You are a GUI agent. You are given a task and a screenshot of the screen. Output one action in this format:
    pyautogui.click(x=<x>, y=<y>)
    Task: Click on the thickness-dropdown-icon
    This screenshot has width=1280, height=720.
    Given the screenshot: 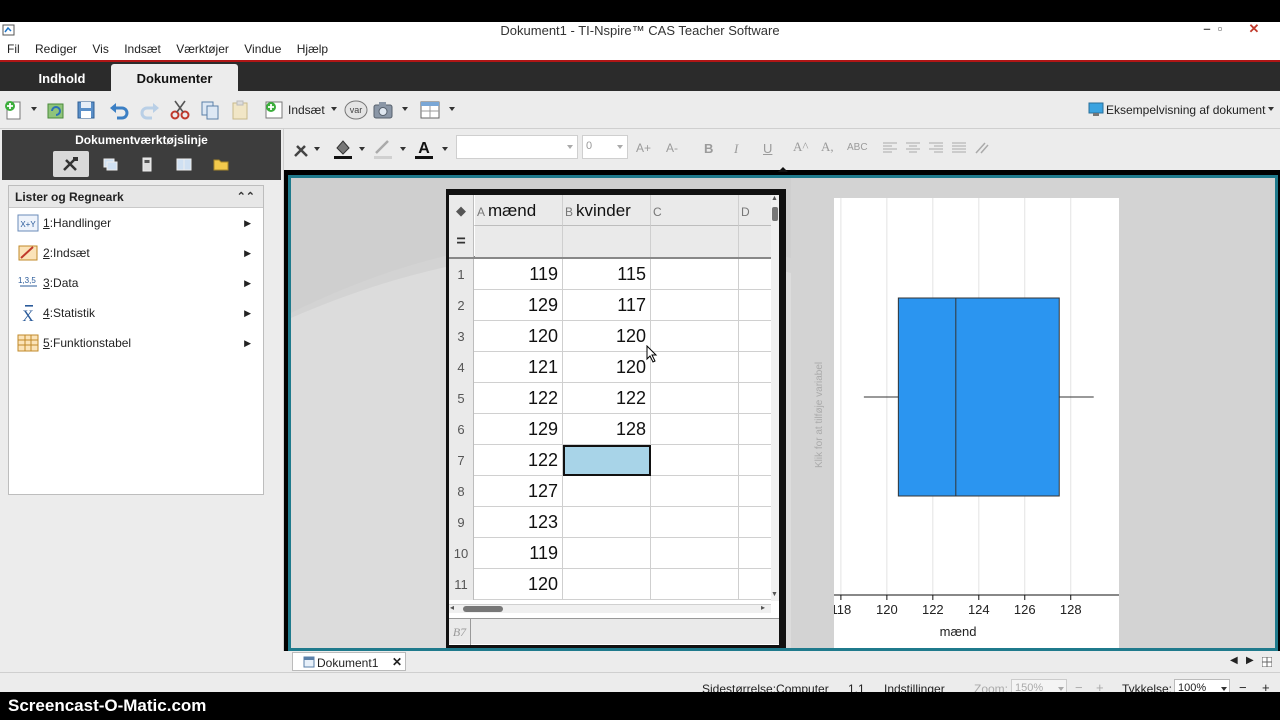 What is the action you would take?
    pyautogui.click(x=1224, y=689)
    